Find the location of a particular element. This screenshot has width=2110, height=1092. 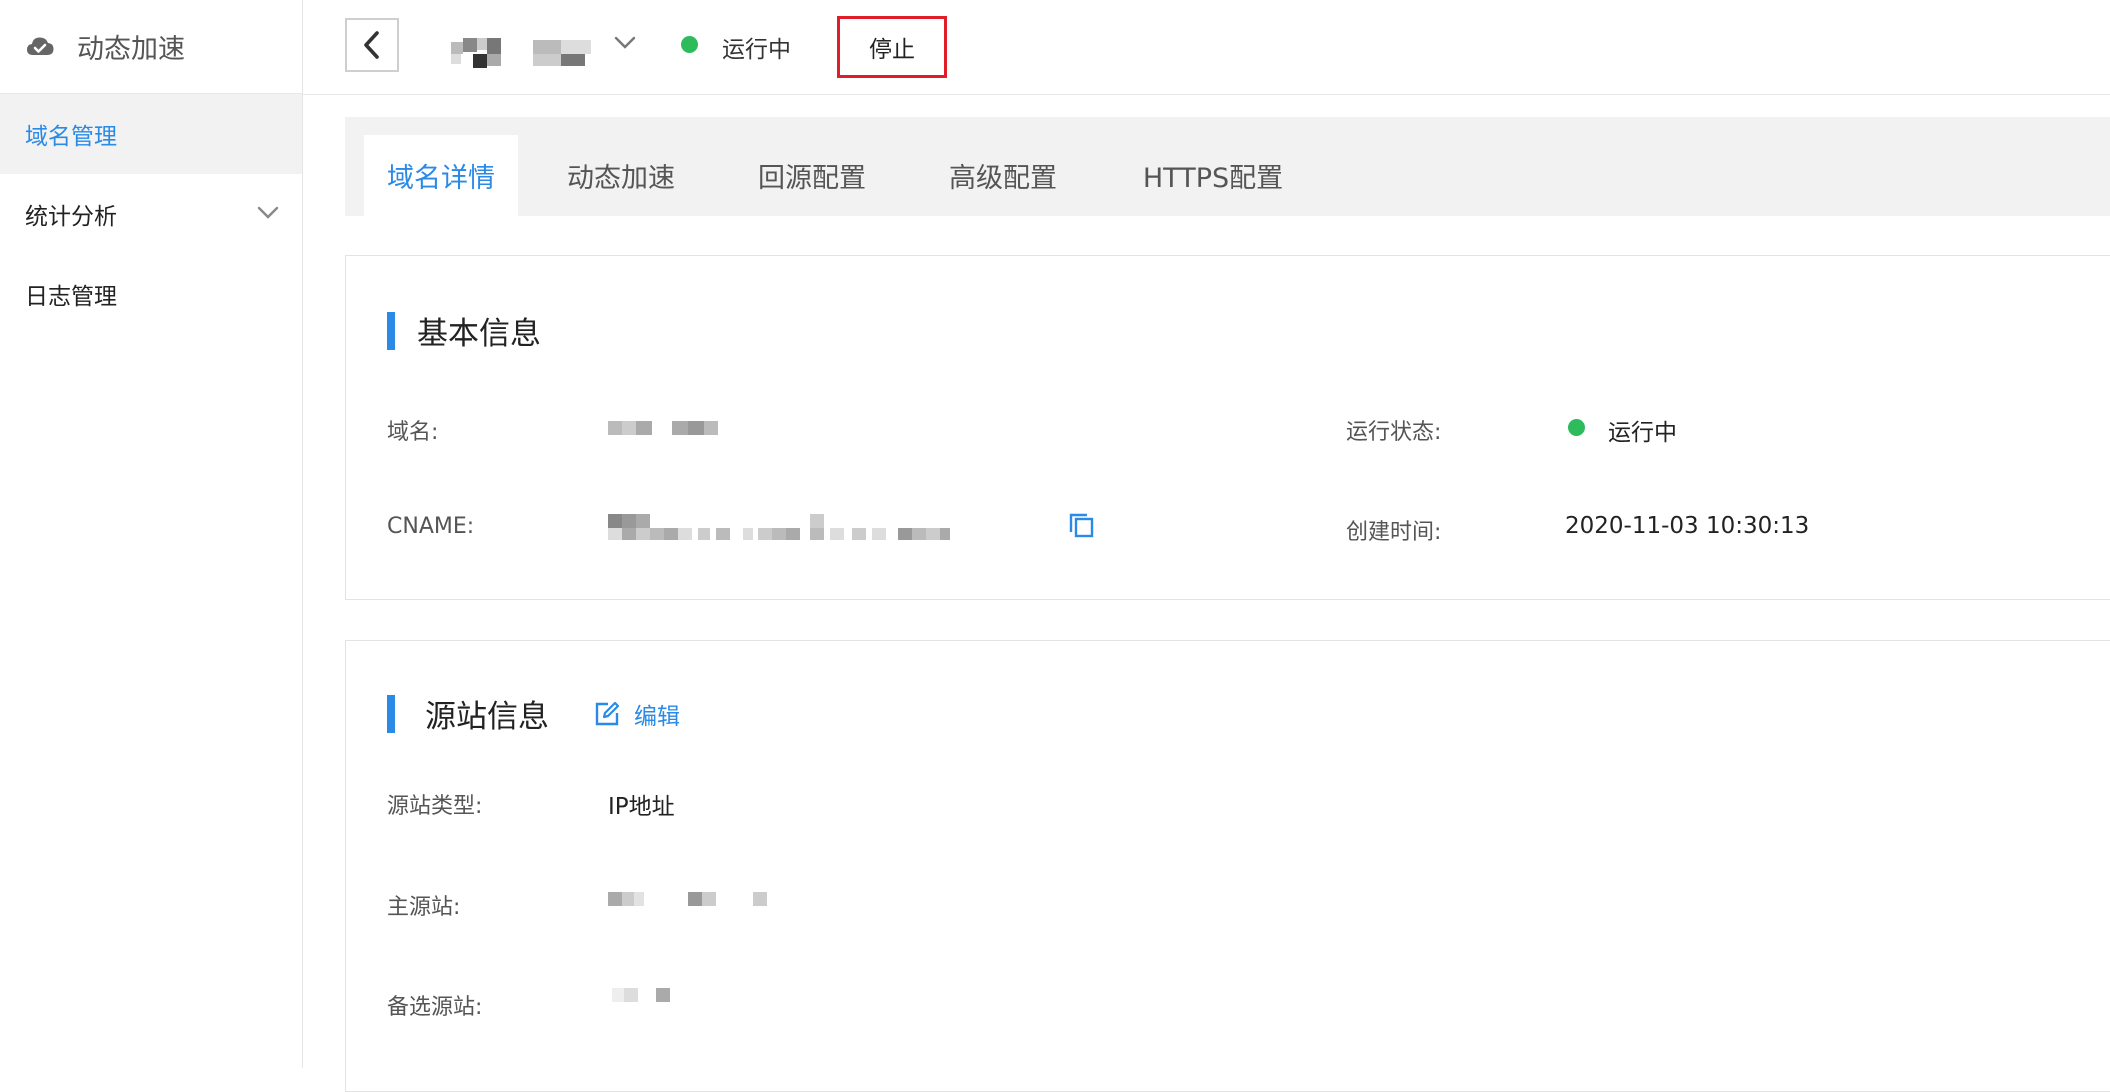

stop-button: 停止 is located at coordinates (892, 47).